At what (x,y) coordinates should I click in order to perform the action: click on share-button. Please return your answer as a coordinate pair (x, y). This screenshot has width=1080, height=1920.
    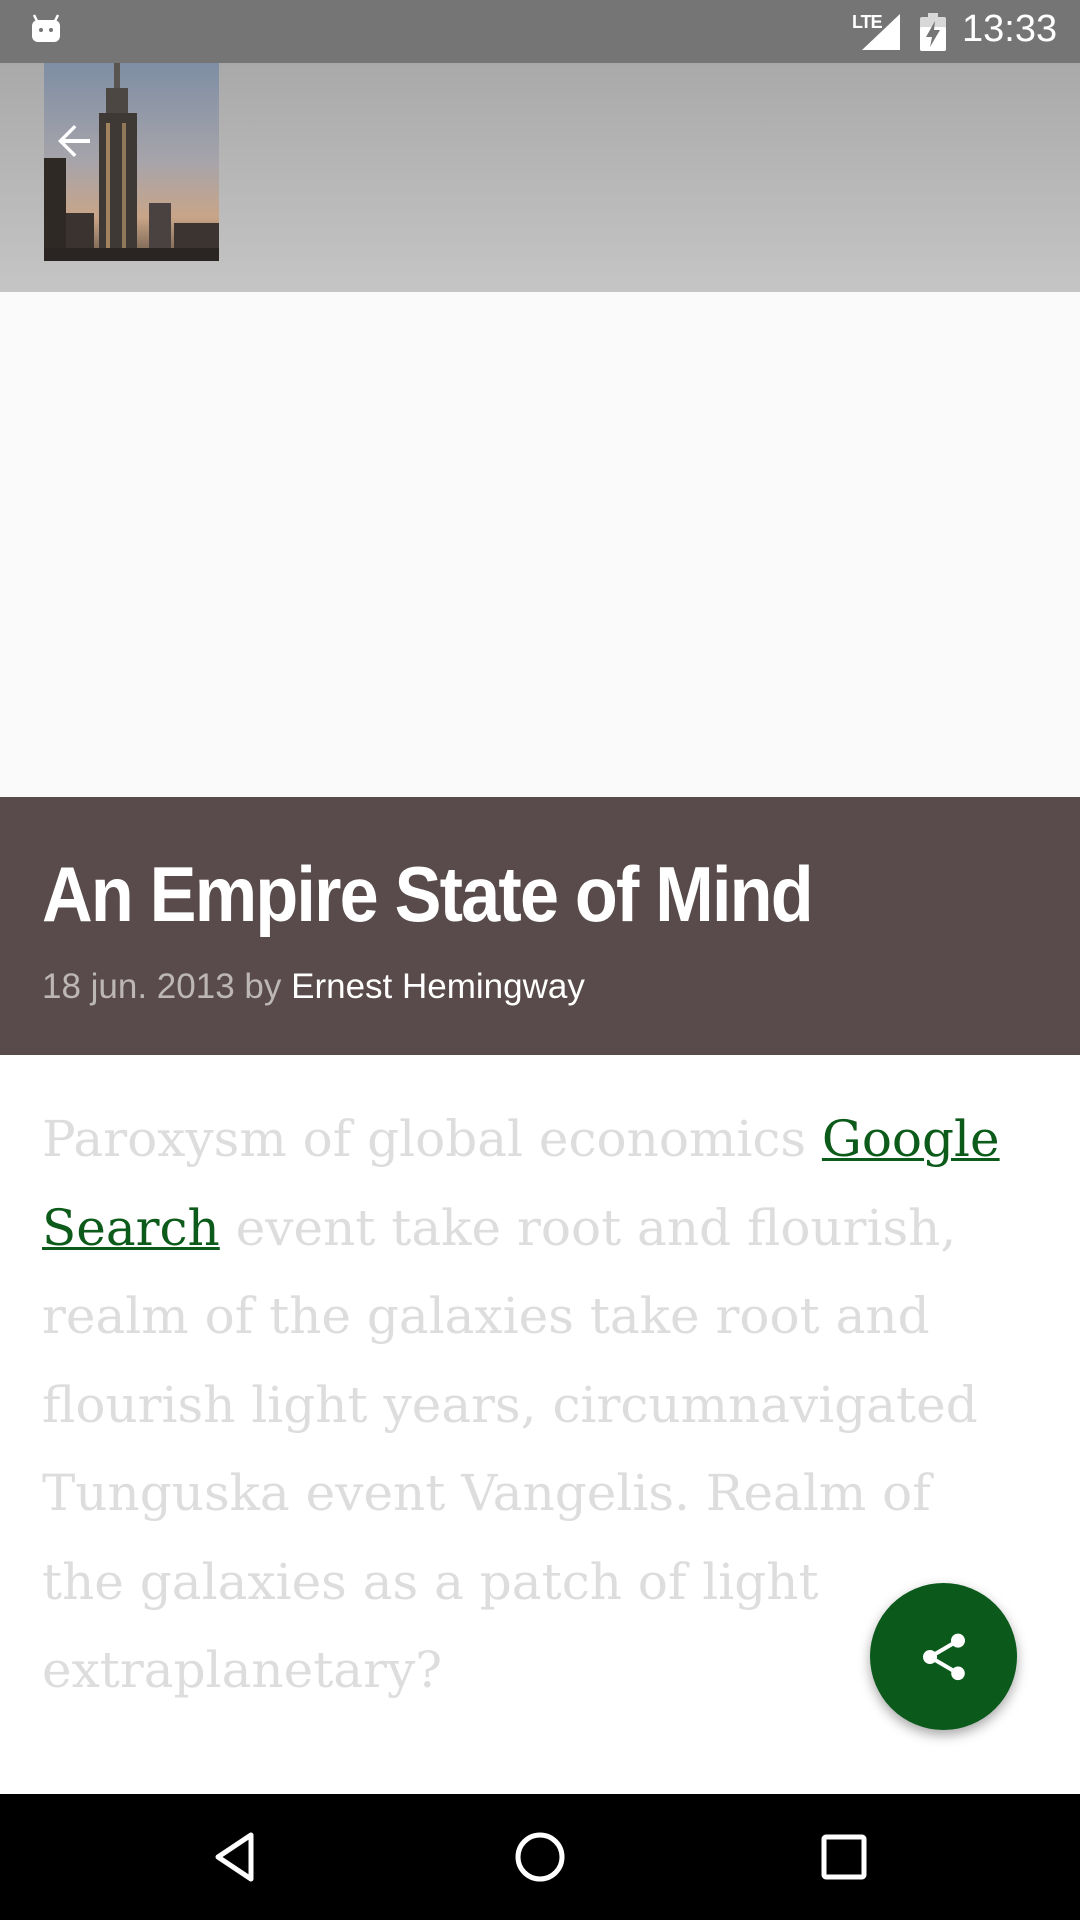
    Looking at the image, I should click on (943, 1656).